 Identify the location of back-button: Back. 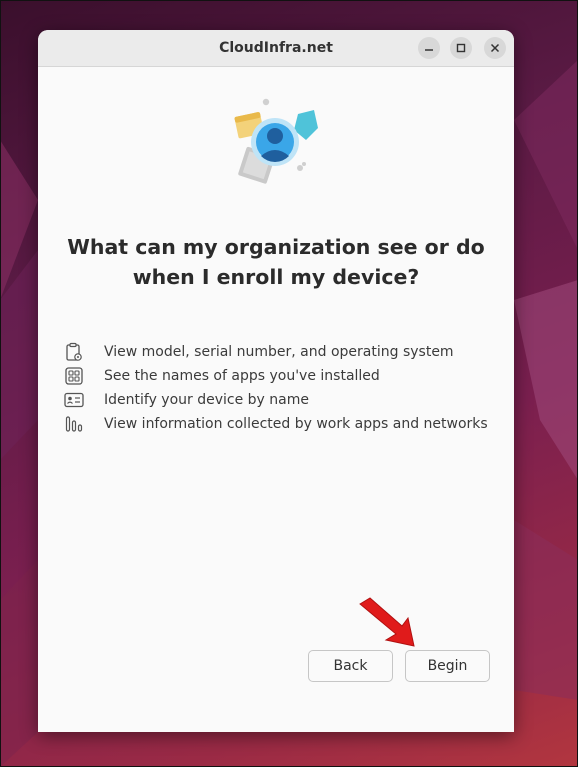
(350, 666).